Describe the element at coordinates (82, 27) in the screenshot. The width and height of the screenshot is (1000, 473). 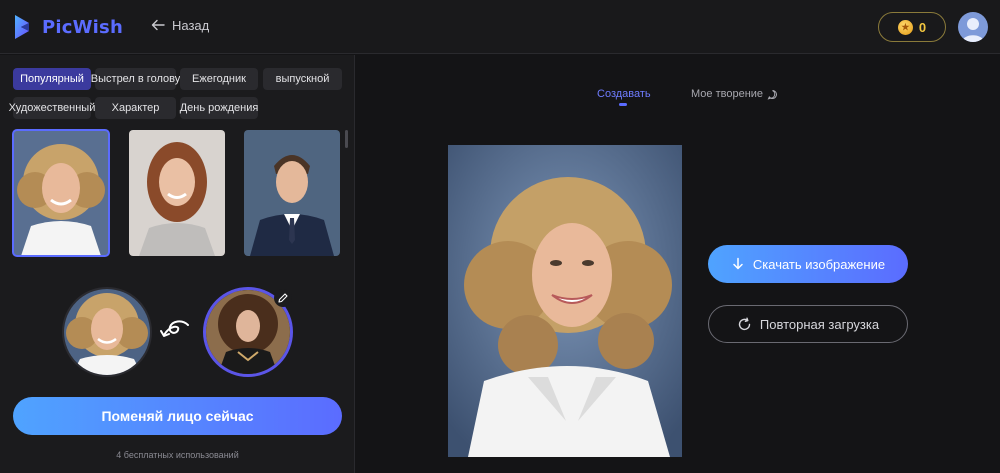
I see `brand-name: PicWish` at that location.